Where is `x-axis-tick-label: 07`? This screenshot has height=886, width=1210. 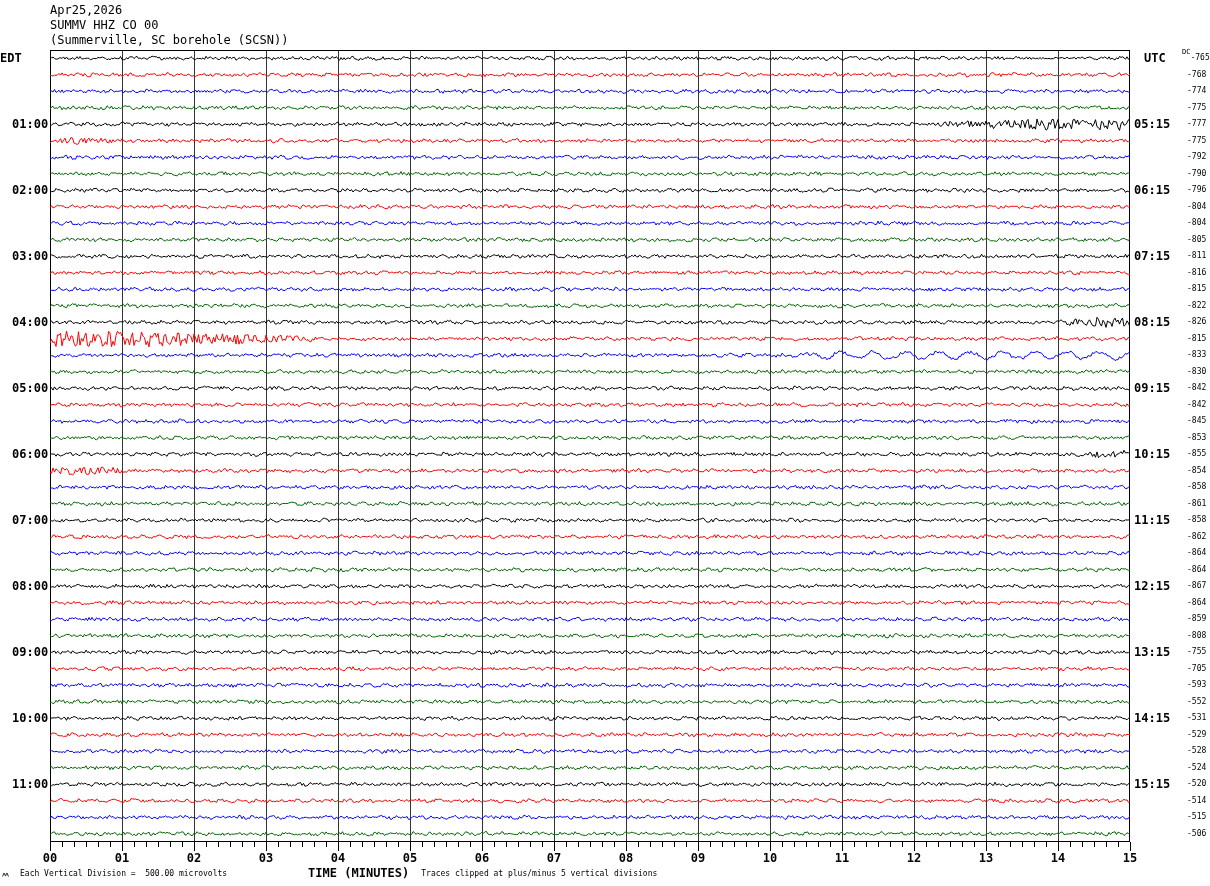
x-axis-tick-label: 07 is located at coordinates (554, 858).